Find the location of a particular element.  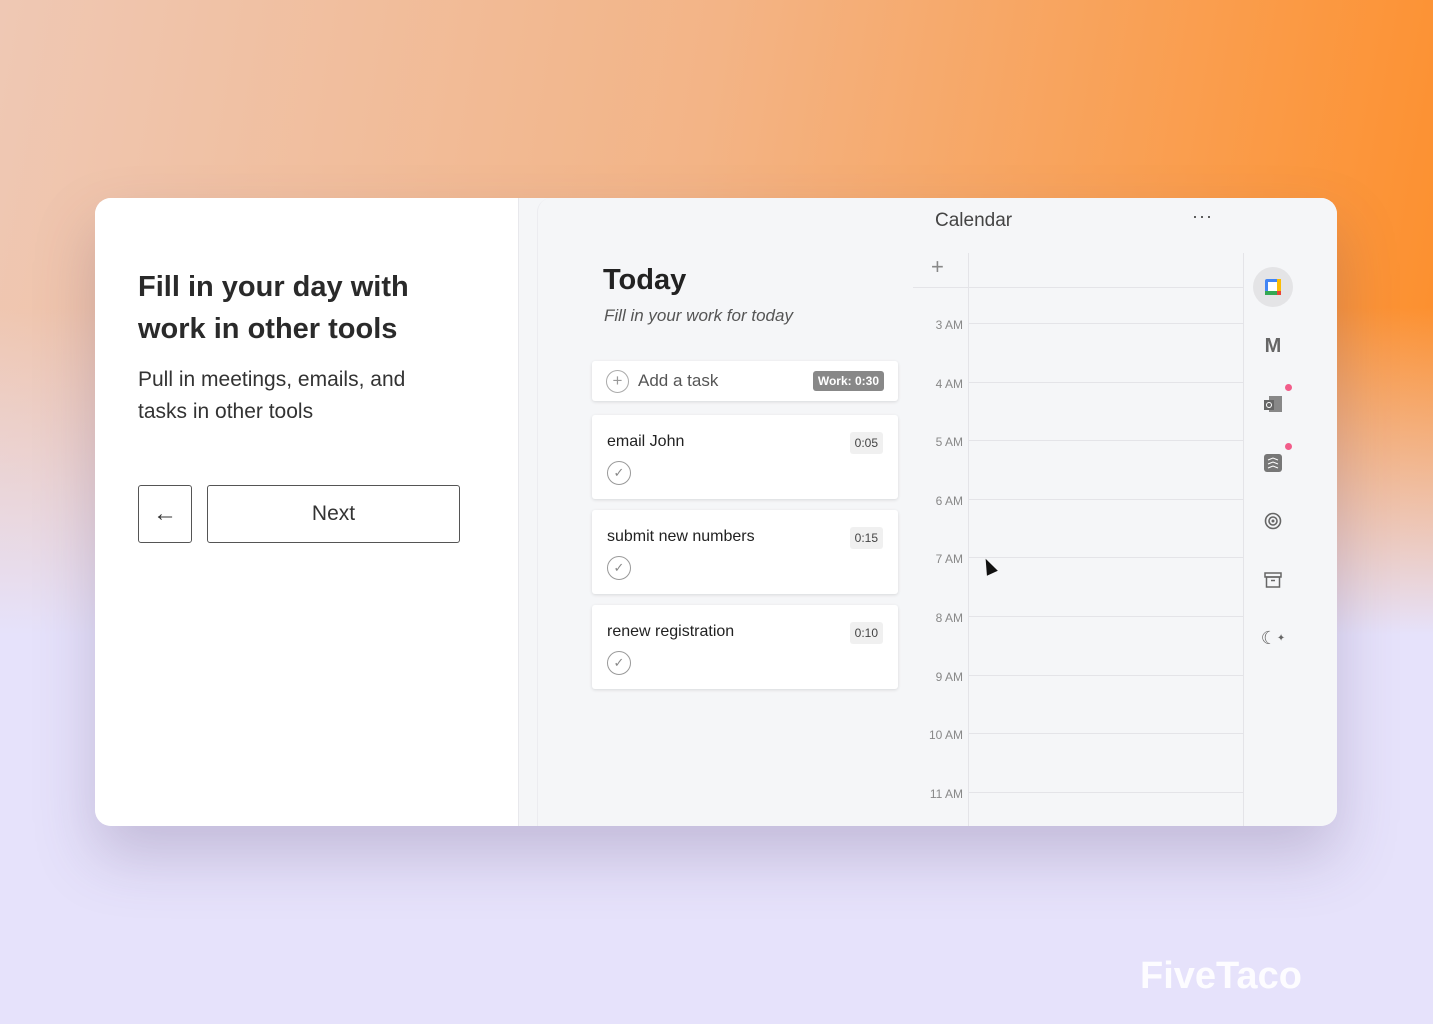

hour-label: 10 AM is located at coordinates (945, 735).